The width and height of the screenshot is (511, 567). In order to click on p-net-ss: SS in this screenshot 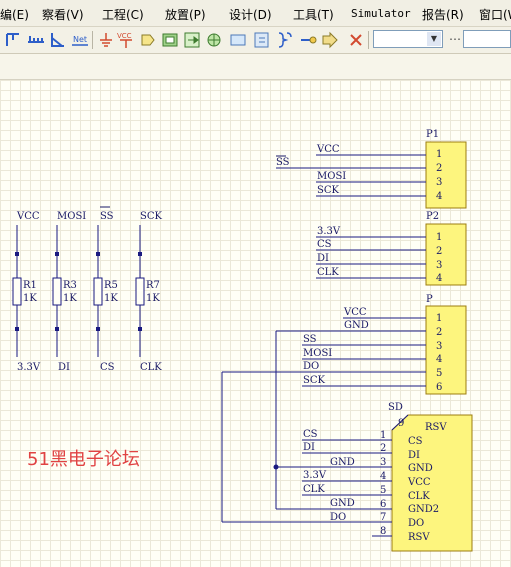, I will do `click(310, 339)`.